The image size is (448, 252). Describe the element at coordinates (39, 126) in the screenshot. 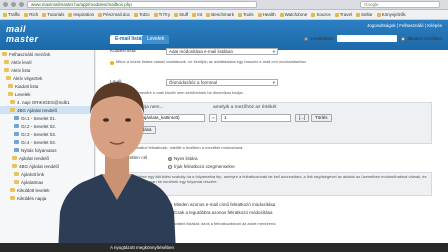

I see `sidebar-item-label: Gr.2 - Sevelet 02.` at that location.